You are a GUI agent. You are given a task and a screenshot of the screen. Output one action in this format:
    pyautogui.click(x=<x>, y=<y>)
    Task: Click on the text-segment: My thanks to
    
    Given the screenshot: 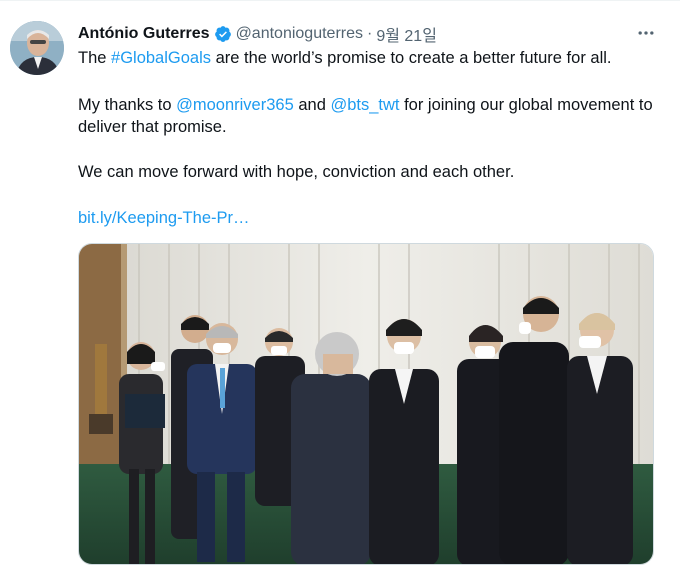 What is the action you would take?
    pyautogui.click(x=127, y=105)
    